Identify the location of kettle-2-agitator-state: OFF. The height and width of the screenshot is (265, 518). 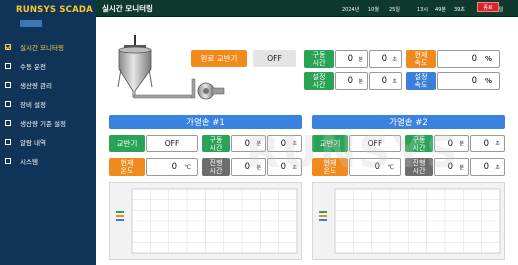
(375, 143).